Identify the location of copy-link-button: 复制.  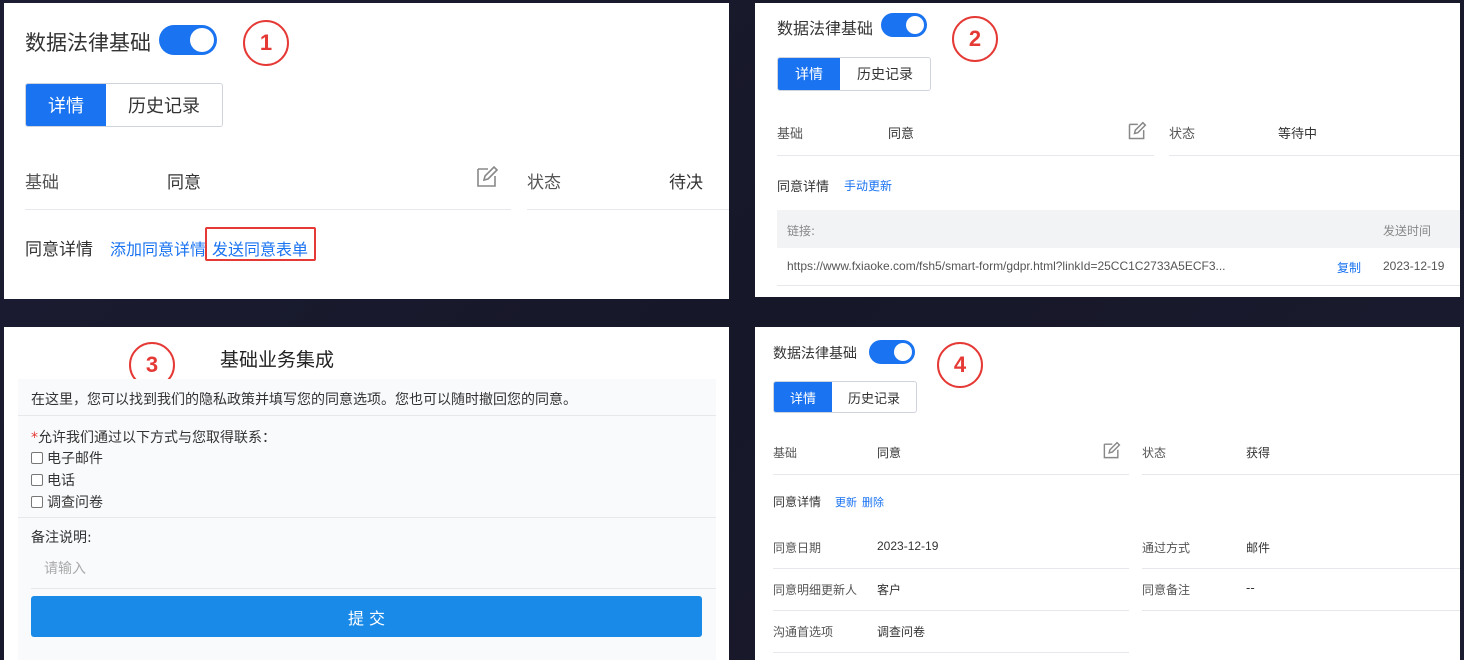
(1349, 267).